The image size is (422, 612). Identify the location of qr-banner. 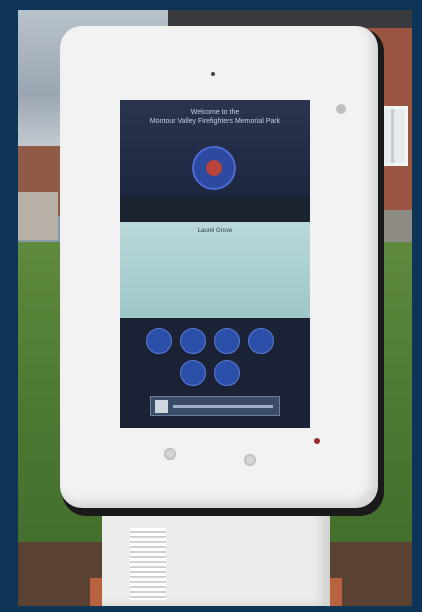
(215, 406).